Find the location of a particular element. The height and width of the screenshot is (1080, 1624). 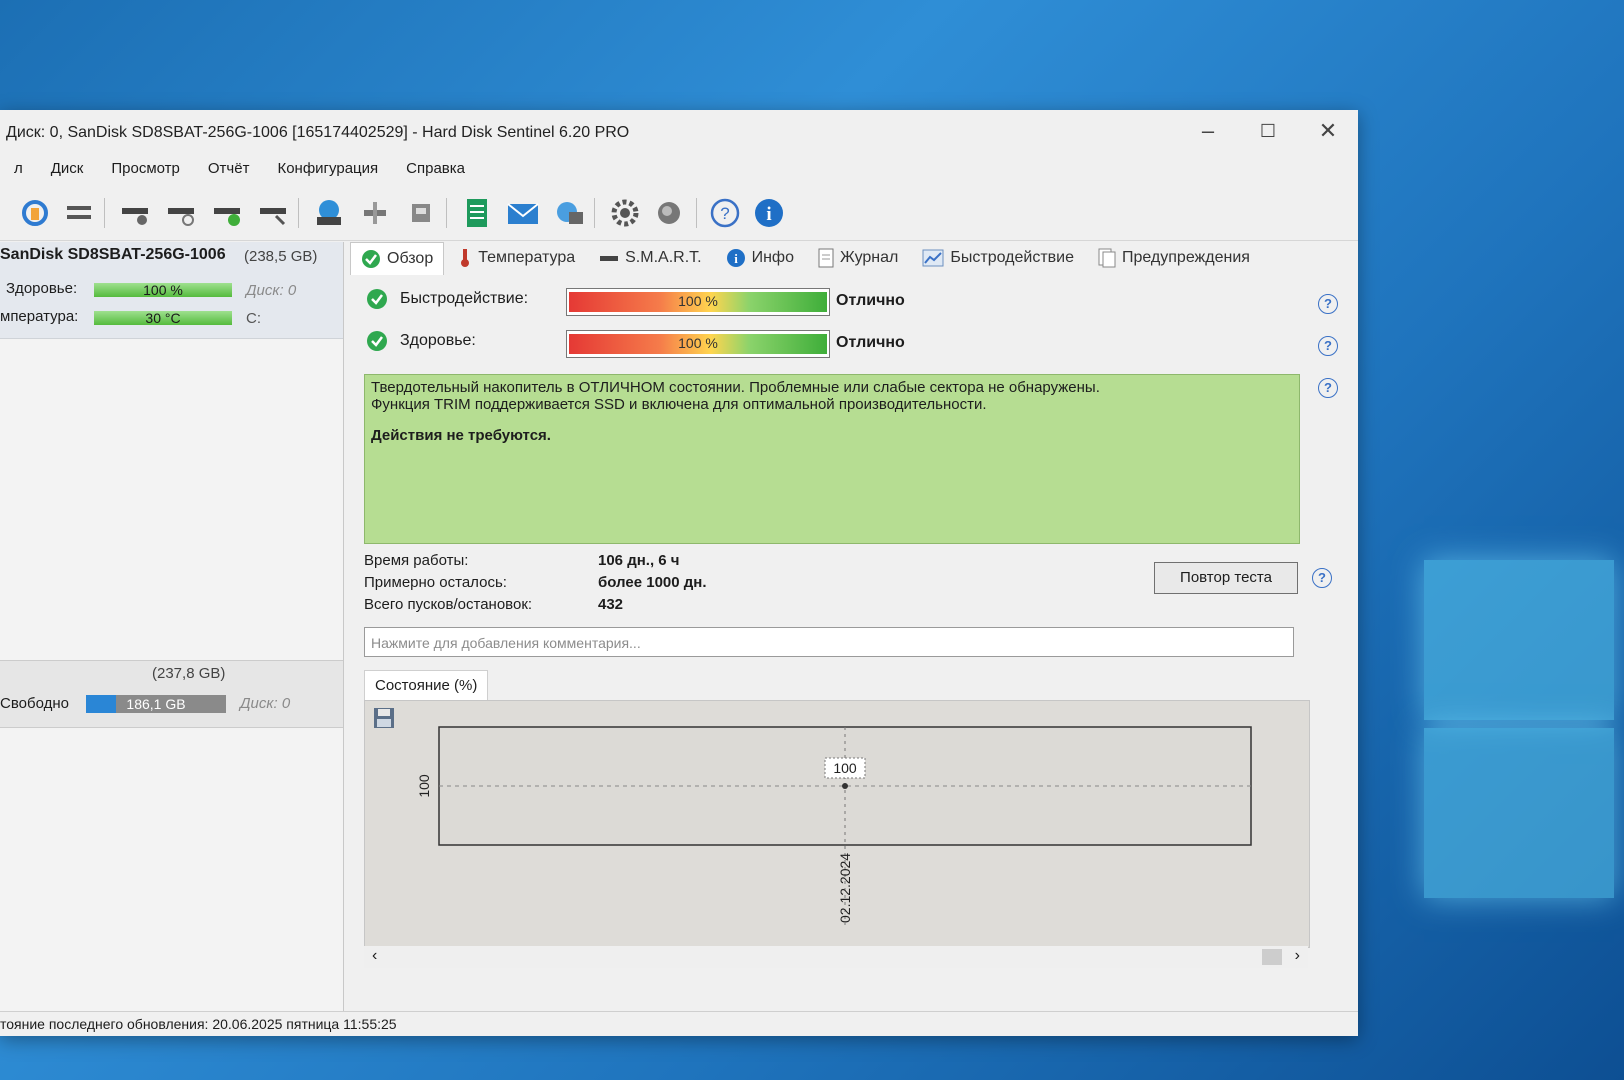

tools-icon is located at coordinates (375, 213).